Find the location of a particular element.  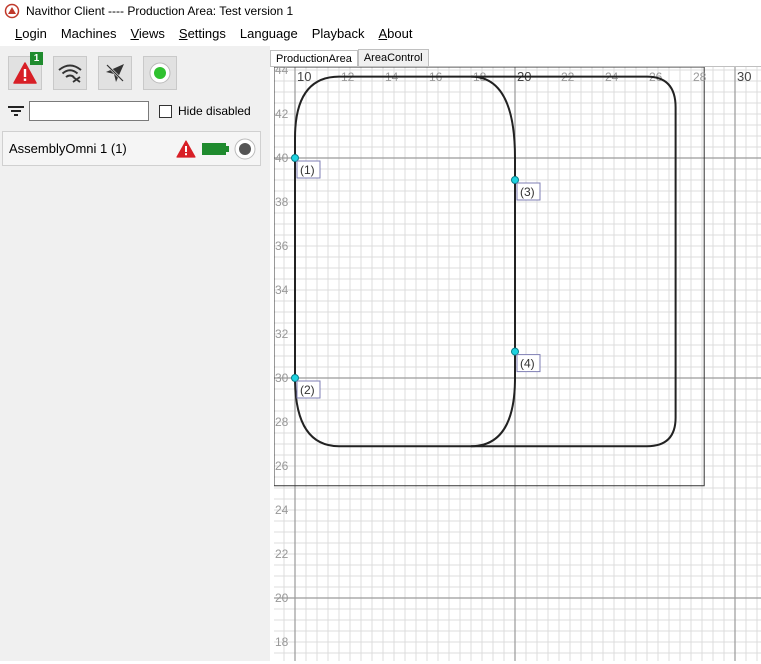

y-tick-label: 24 is located at coordinates (282, 510).